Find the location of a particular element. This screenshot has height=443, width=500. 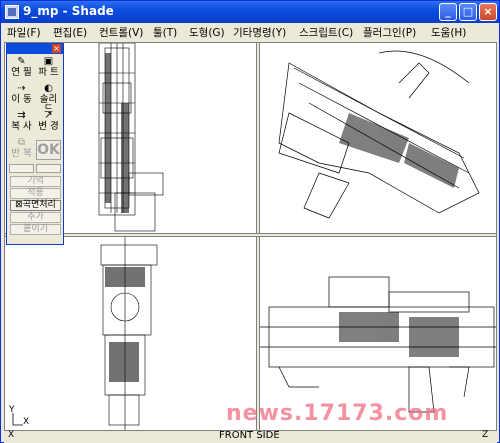

app-icon is located at coordinates (12, 12).